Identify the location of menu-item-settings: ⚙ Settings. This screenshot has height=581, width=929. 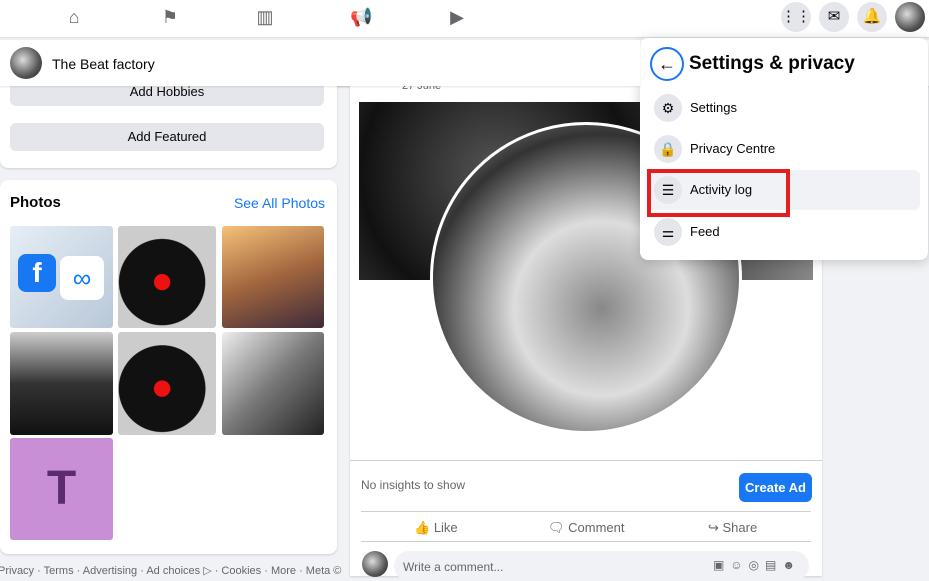
(784, 108).